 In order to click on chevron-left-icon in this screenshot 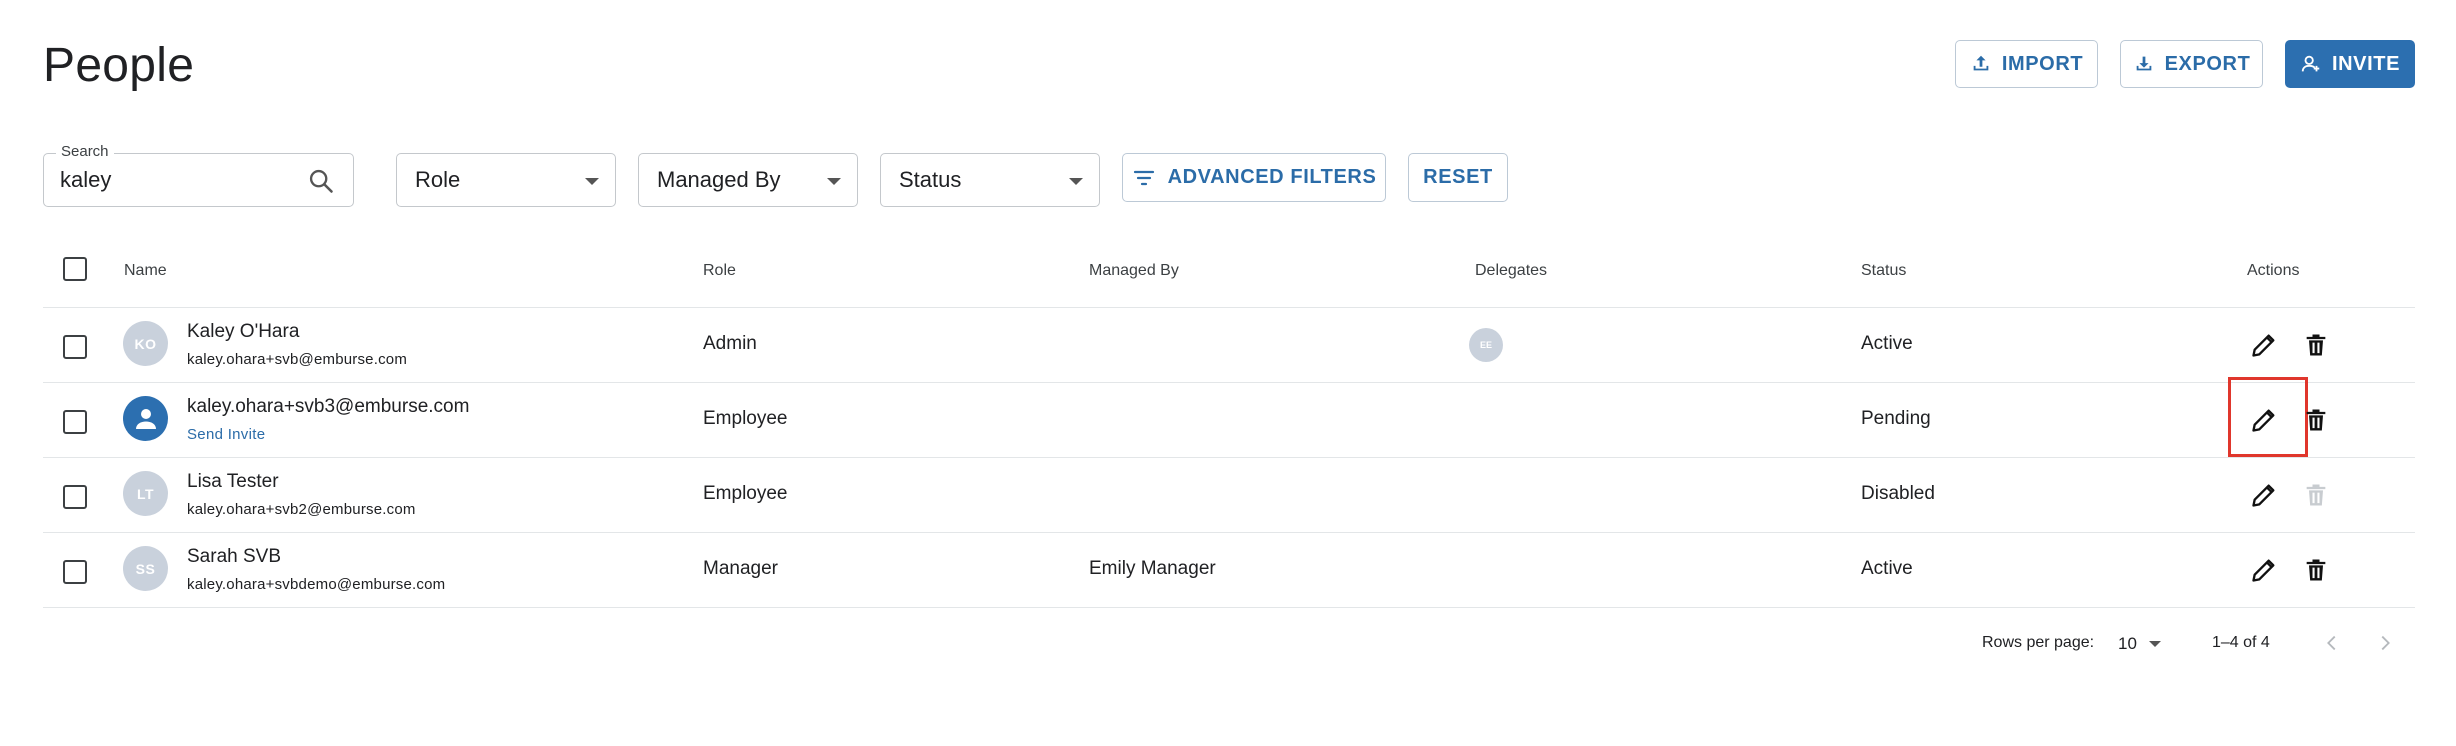, I will do `click(2331, 643)`.